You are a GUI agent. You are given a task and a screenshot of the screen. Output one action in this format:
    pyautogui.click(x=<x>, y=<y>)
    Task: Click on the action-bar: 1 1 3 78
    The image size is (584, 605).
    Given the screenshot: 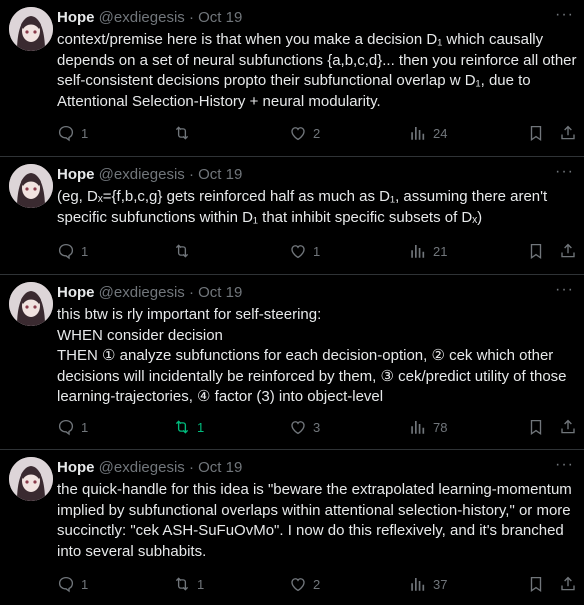 What is the action you would take?
    pyautogui.click(x=317, y=427)
    